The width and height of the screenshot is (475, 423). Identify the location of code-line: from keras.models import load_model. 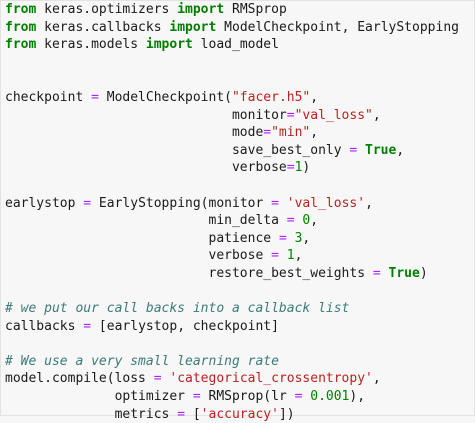
(239, 45).